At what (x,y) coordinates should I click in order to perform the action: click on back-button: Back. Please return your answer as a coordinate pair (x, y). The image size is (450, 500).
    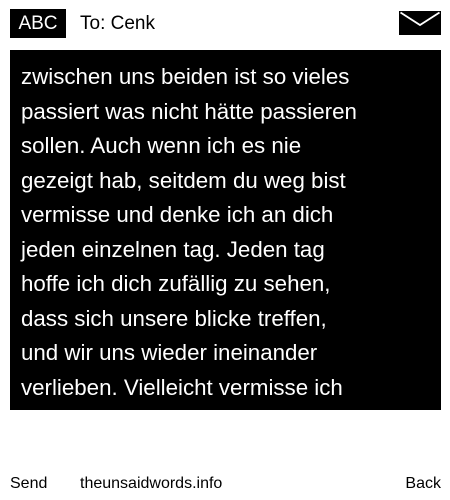
    Looking at the image, I should click on (423, 484).